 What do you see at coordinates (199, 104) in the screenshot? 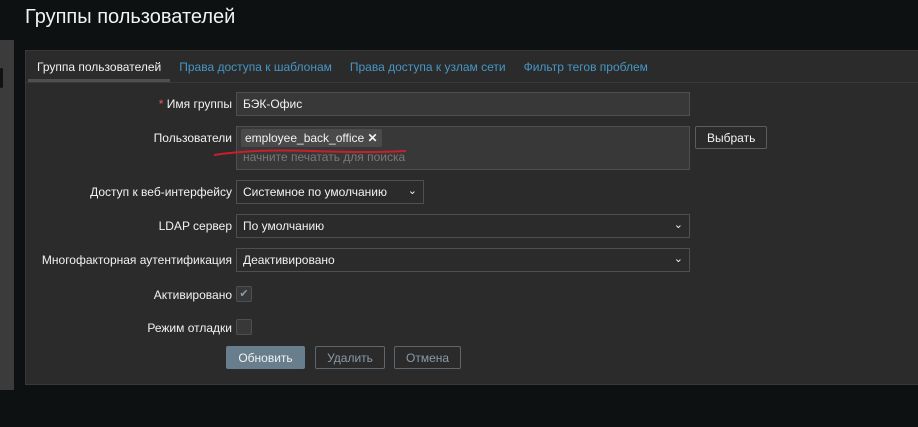
I see `group-name-label-text: Имя группы` at bounding box center [199, 104].